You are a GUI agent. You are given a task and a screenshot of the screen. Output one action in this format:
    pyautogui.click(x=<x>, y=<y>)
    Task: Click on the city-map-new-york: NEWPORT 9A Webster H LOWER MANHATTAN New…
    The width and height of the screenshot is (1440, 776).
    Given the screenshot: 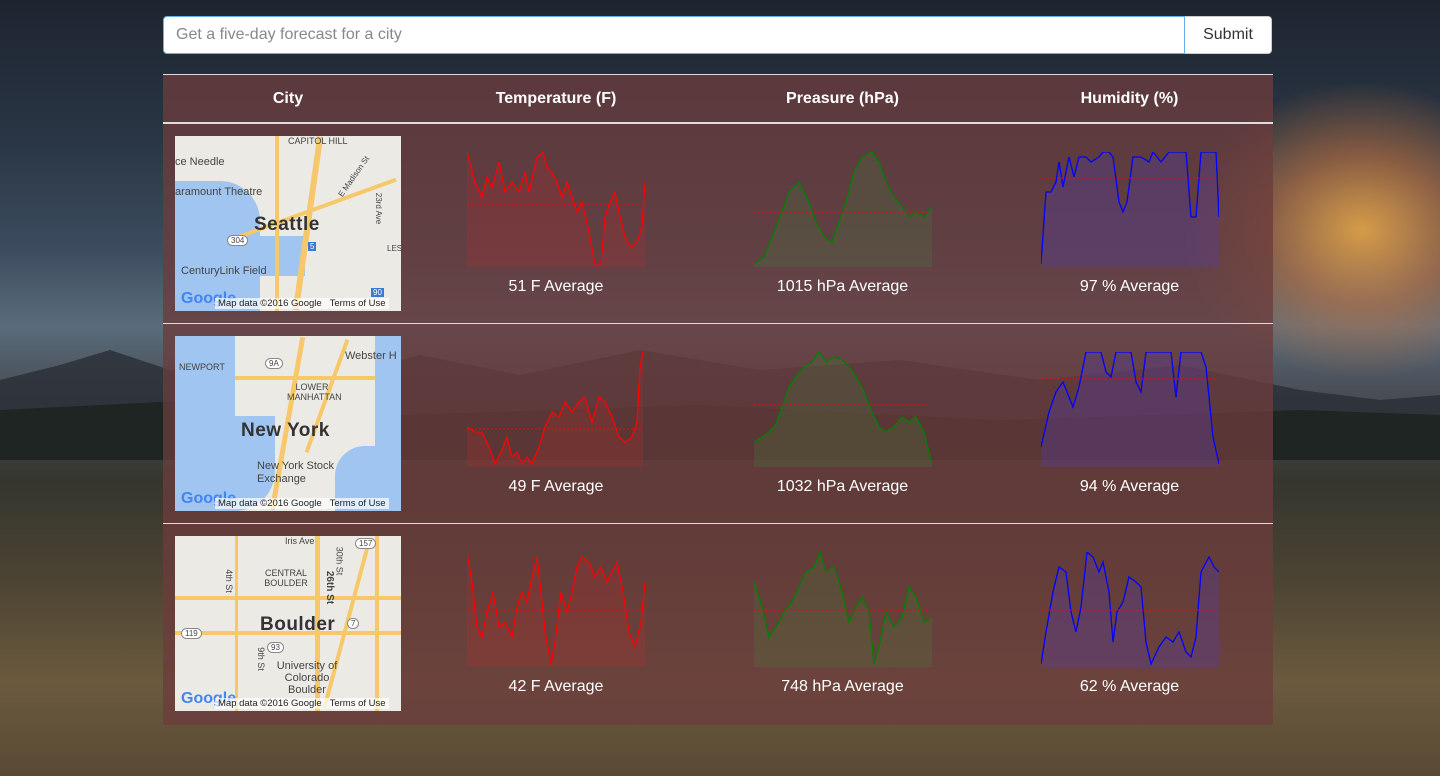 What is the action you would take?
    pyautogui.click(x=288, y=423)
    